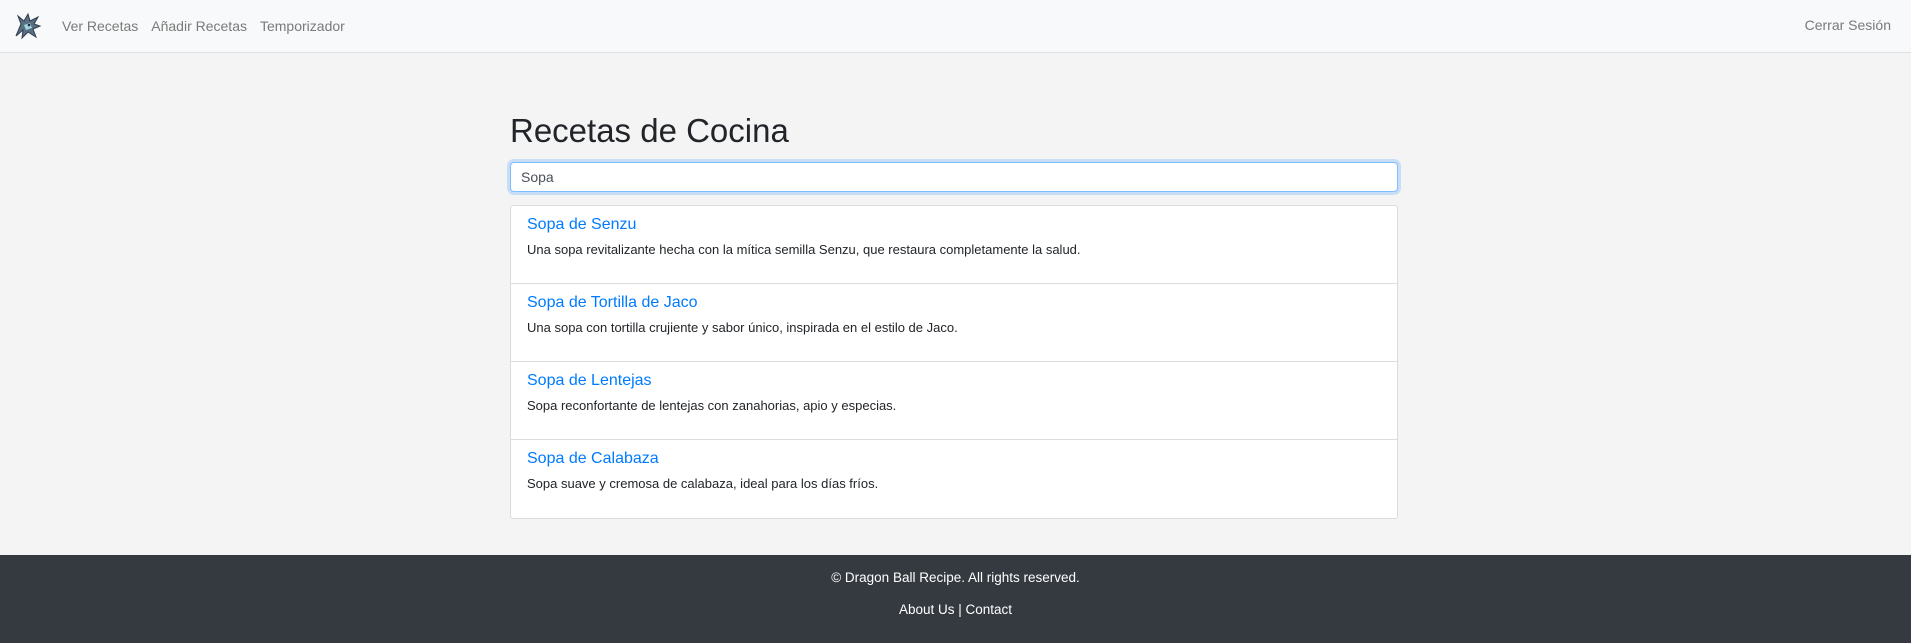  I want to click on contact-link: Contact, so click(989, 609).